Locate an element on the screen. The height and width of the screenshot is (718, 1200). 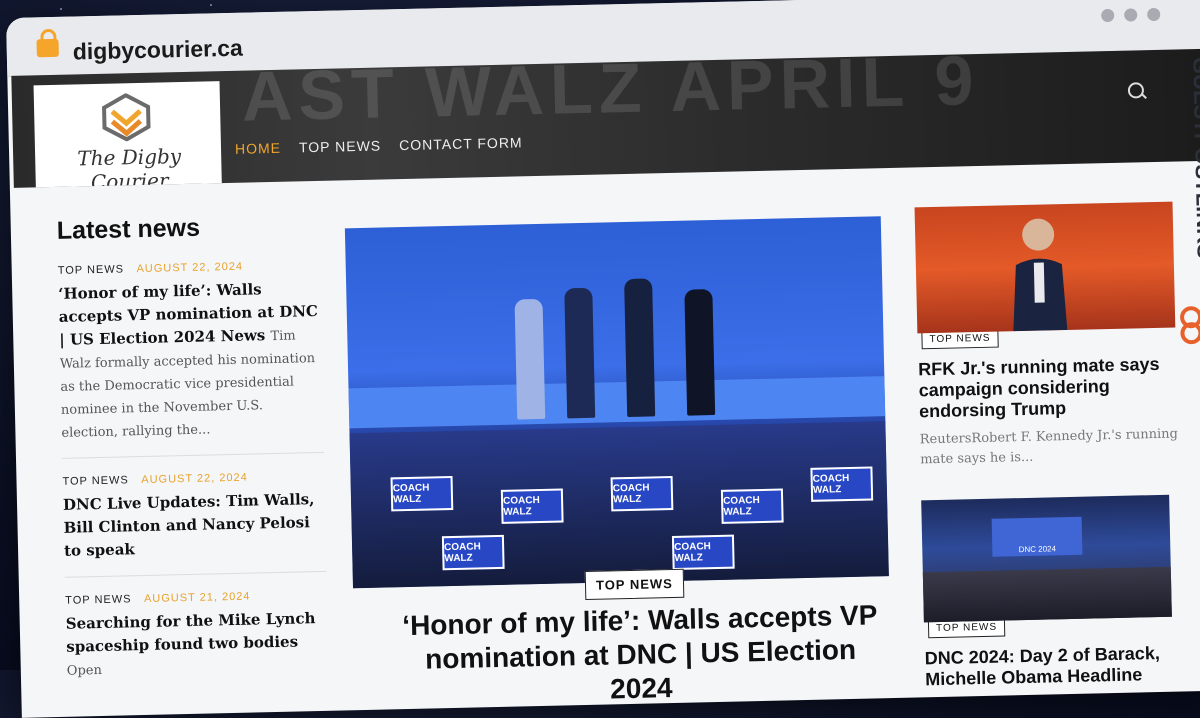
nav-home: HOME is located at coordinates (258, 148).